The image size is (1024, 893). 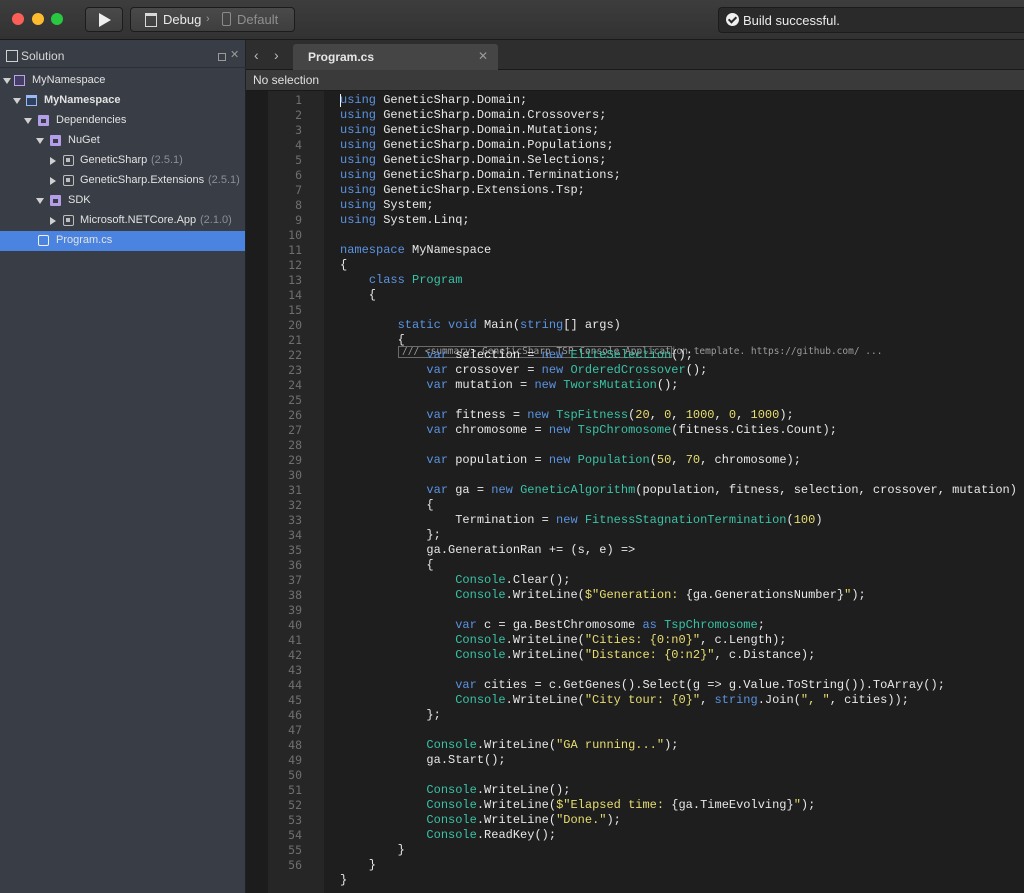 I want to click on maximize-pad-icon, so click(x=222, y=57).